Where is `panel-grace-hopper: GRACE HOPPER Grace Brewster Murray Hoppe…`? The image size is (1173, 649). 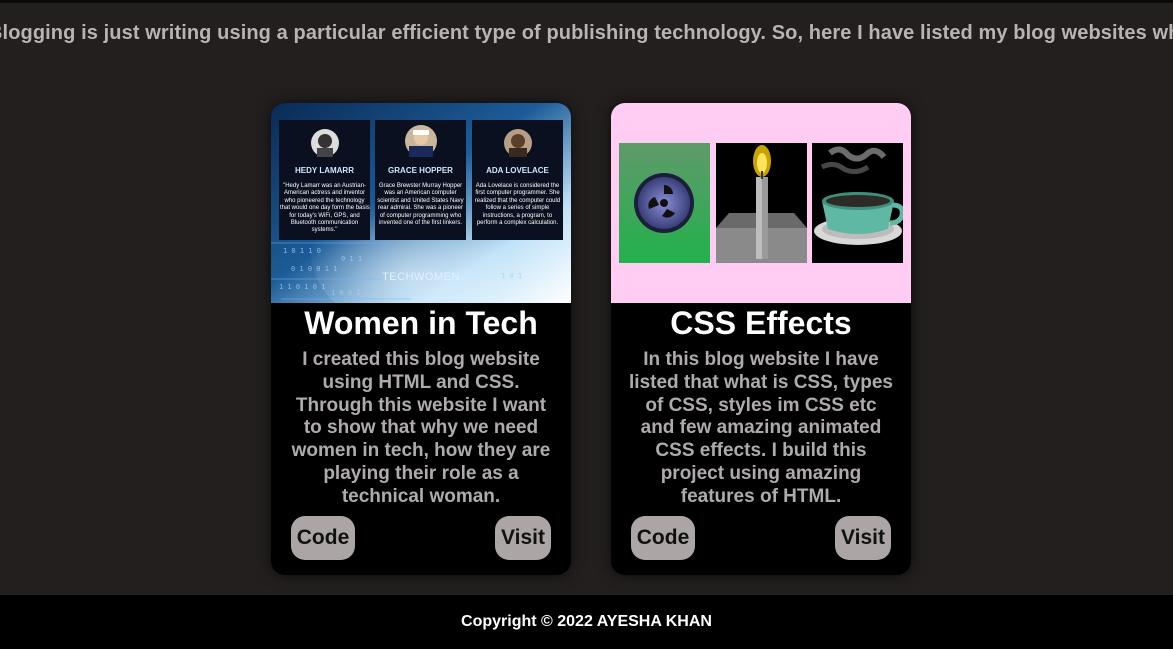
panel-grace-hopper: GRACE HOPPER Grace Brewster Murray Hoppe… is located at coordinates (420, 180).